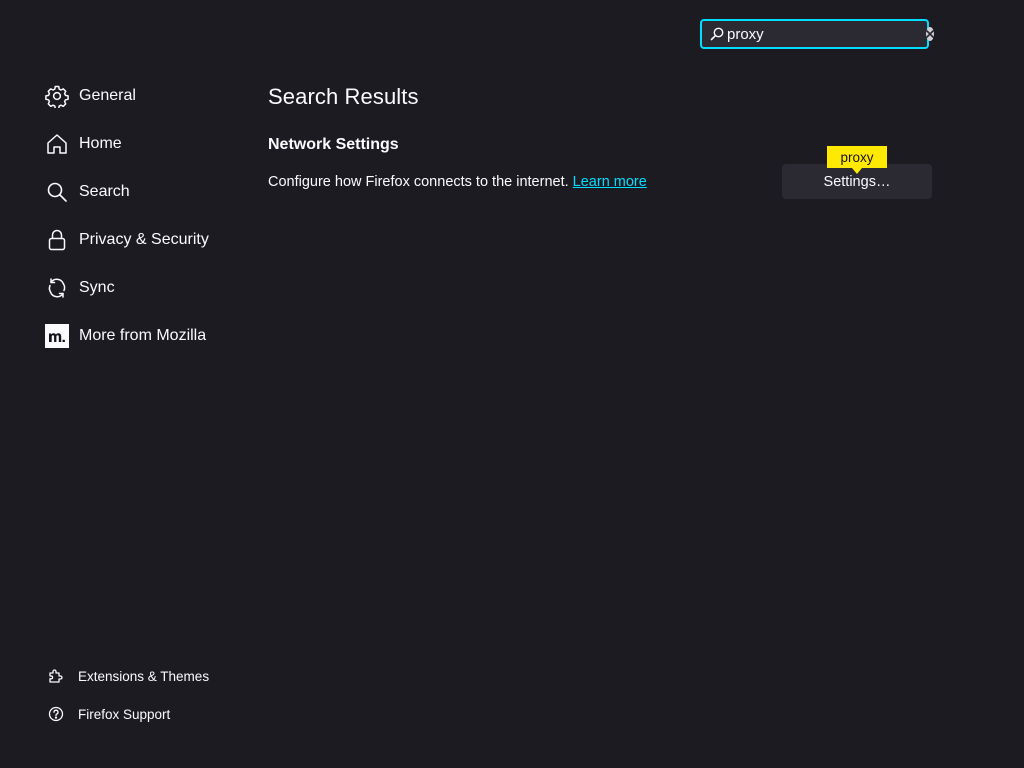  I want to click on sidebar-item-label: Sync, so click(97, 287).